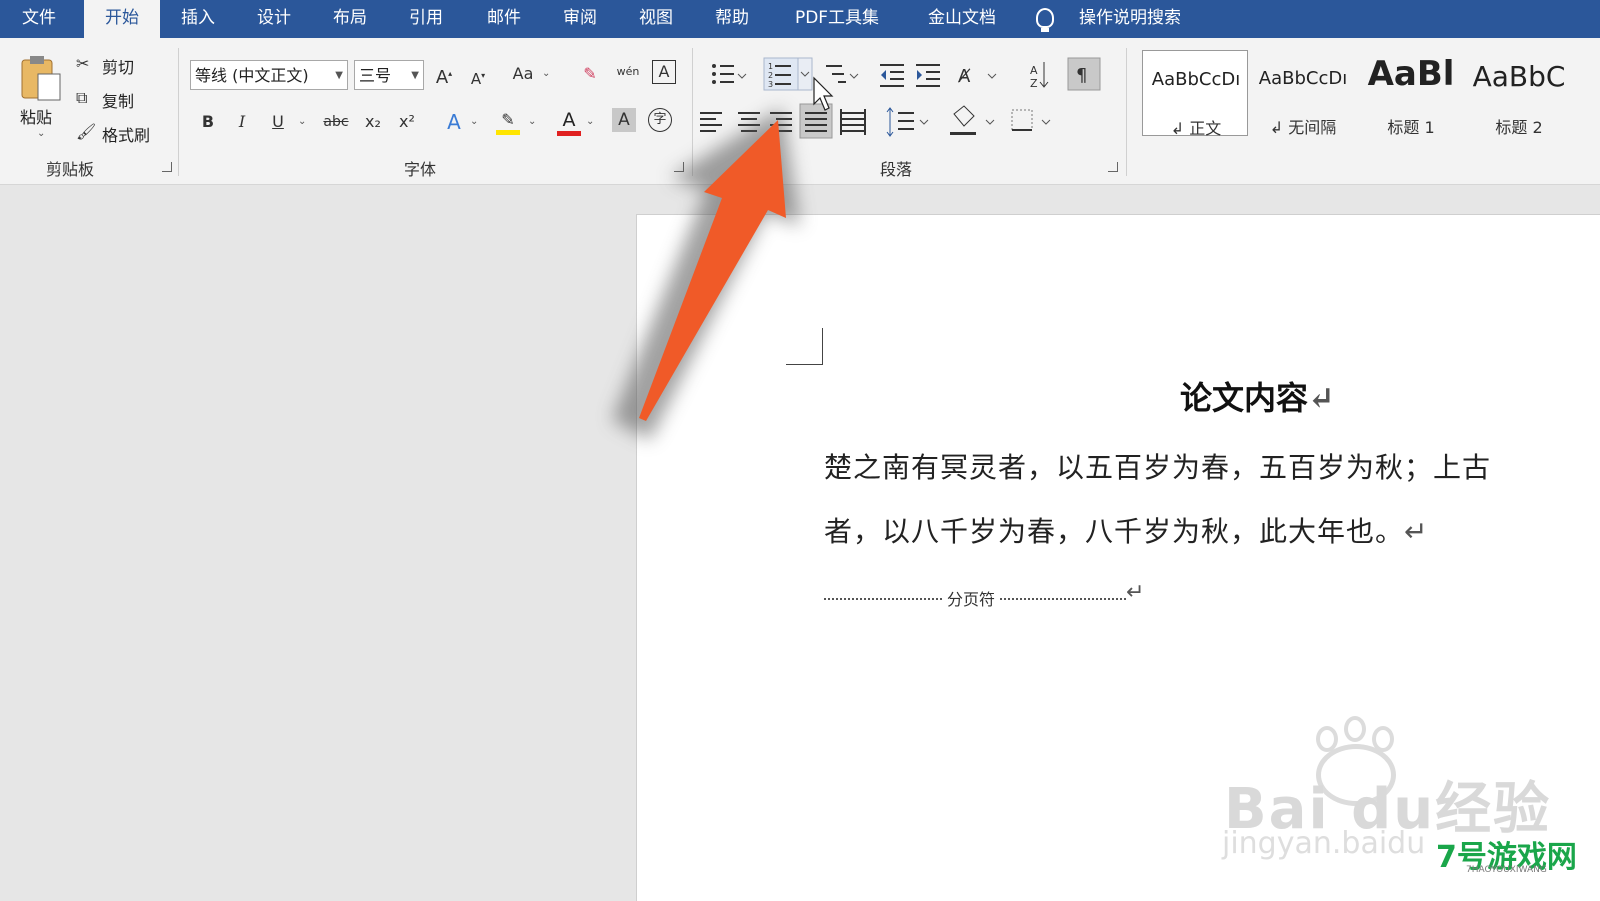 The width and height of the screenshot is (1600, 901). Describe the element at coordinates (723, 258) in the screenshot. I see `annotation-overlay` at that location.